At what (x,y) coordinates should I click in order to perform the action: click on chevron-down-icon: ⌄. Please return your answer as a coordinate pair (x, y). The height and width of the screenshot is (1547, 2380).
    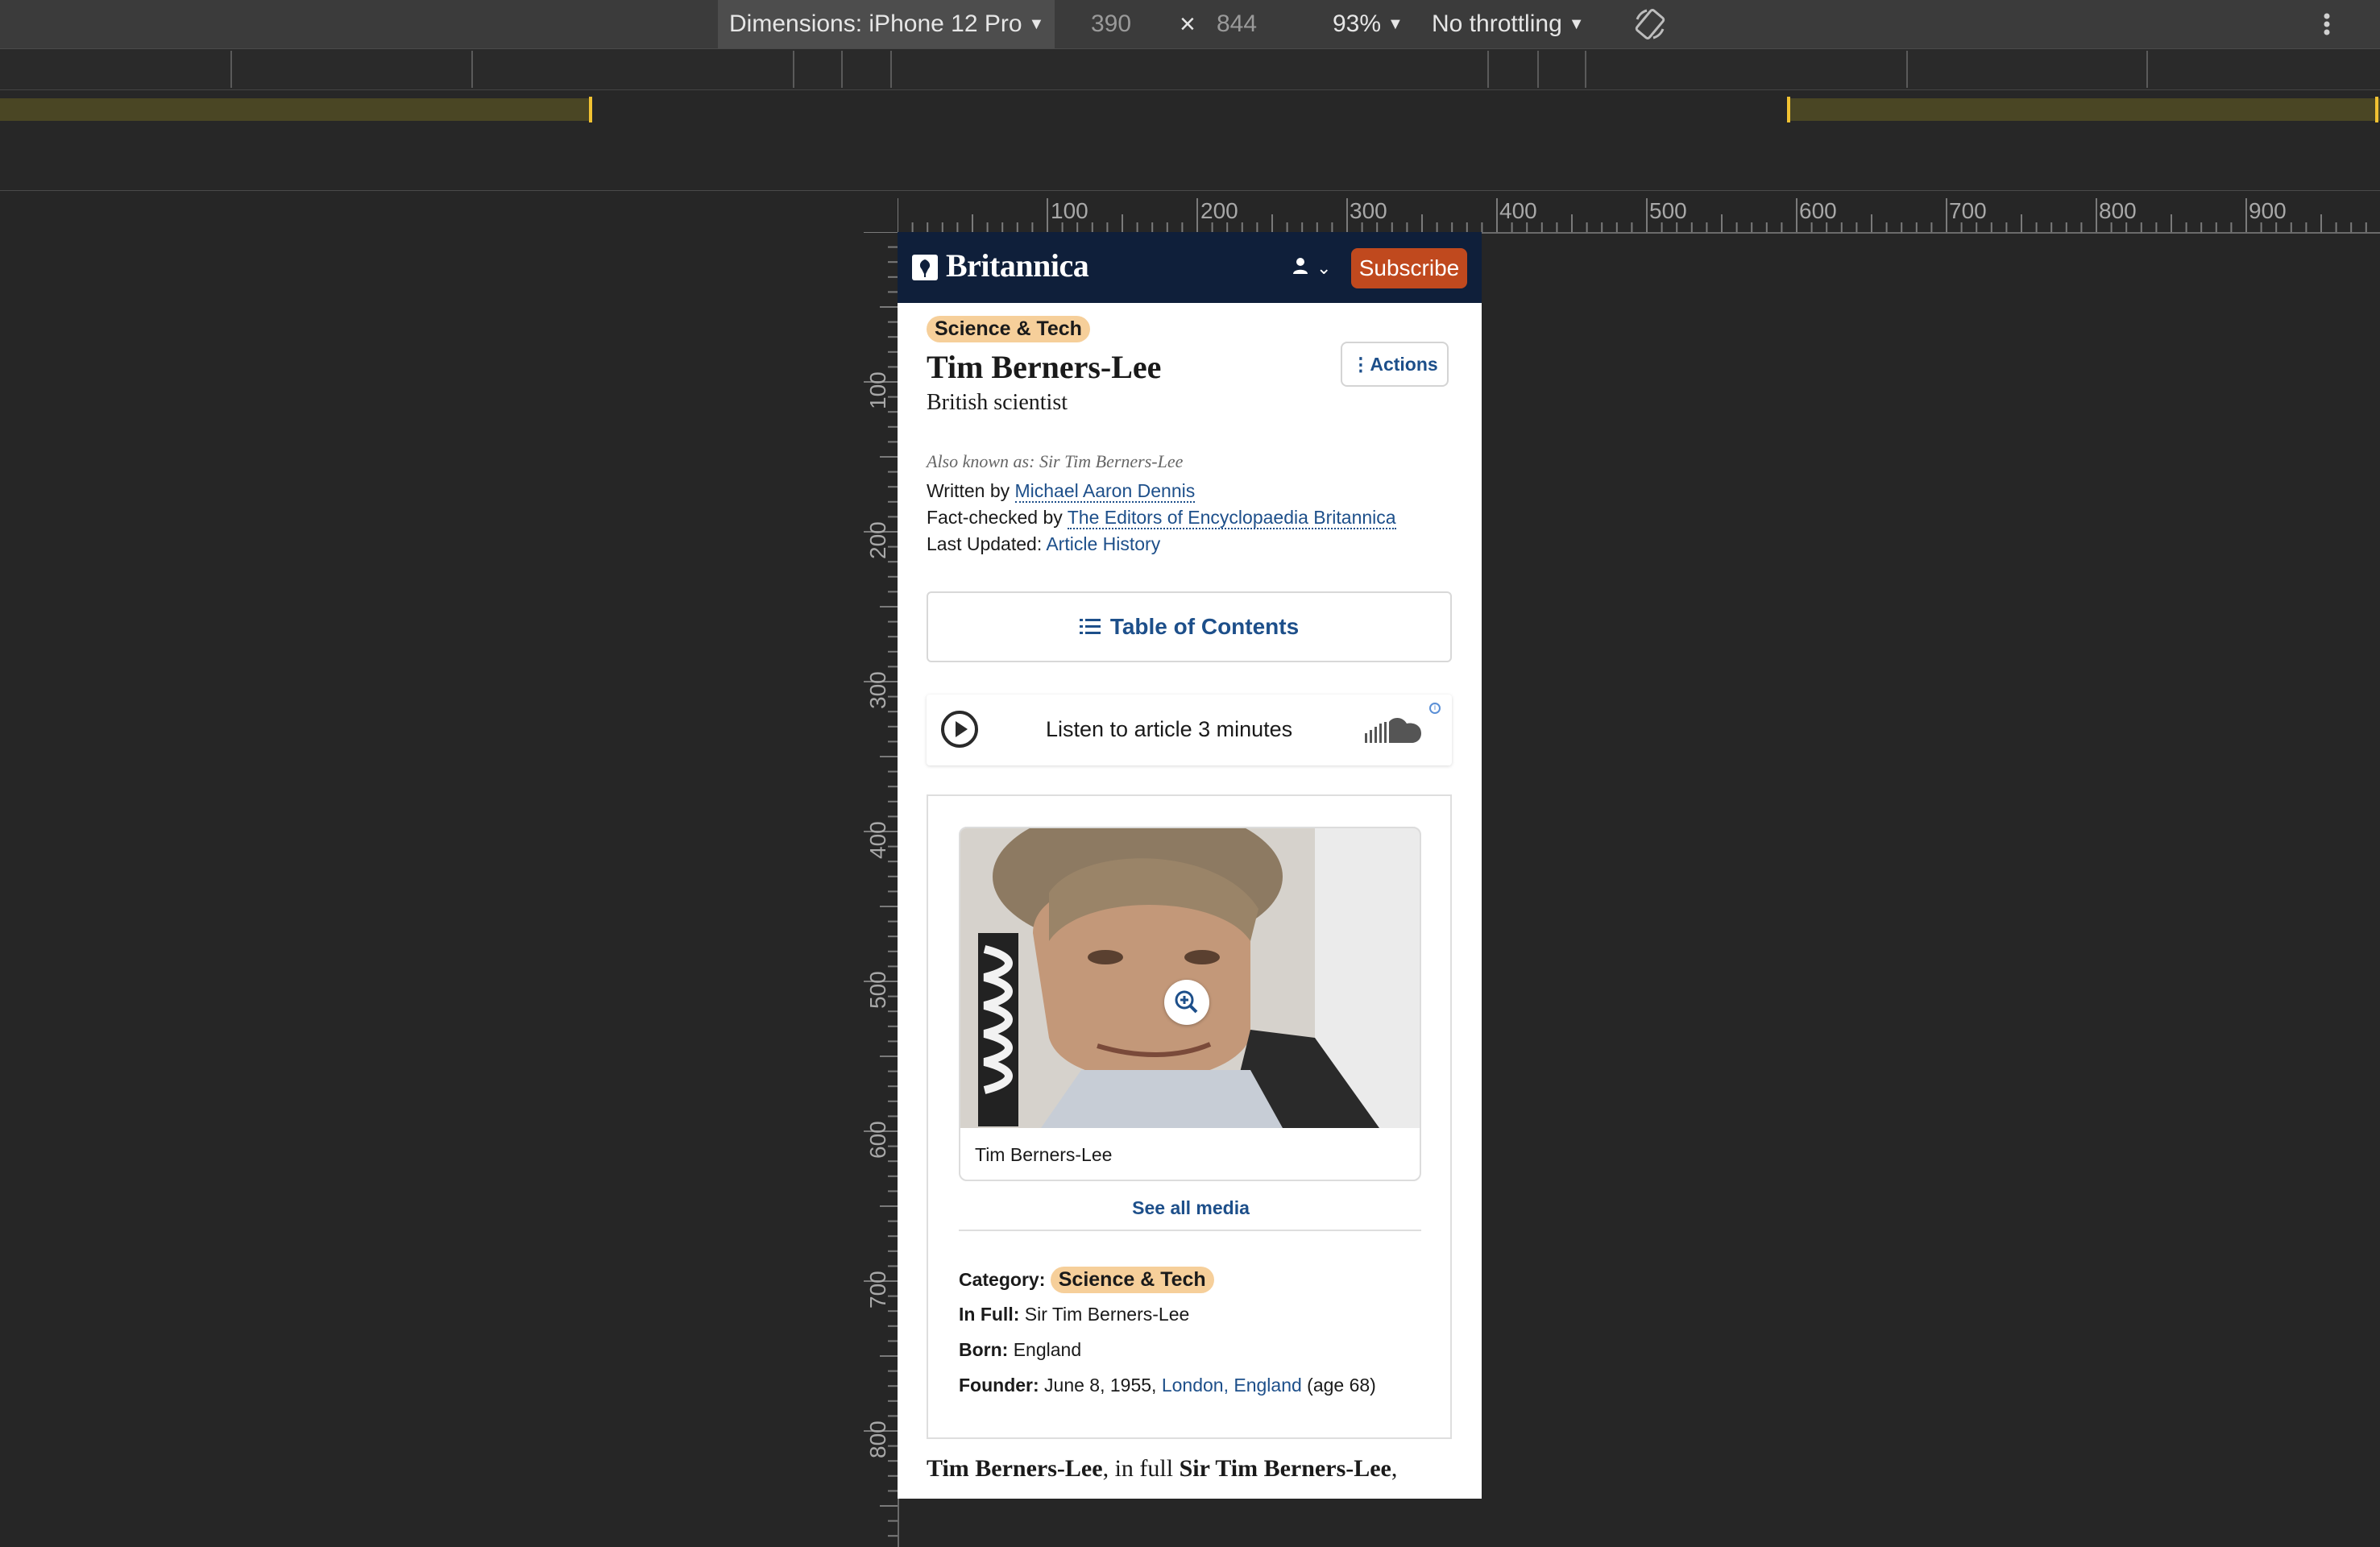
    Looking at the image, I should click on (1323, 268).